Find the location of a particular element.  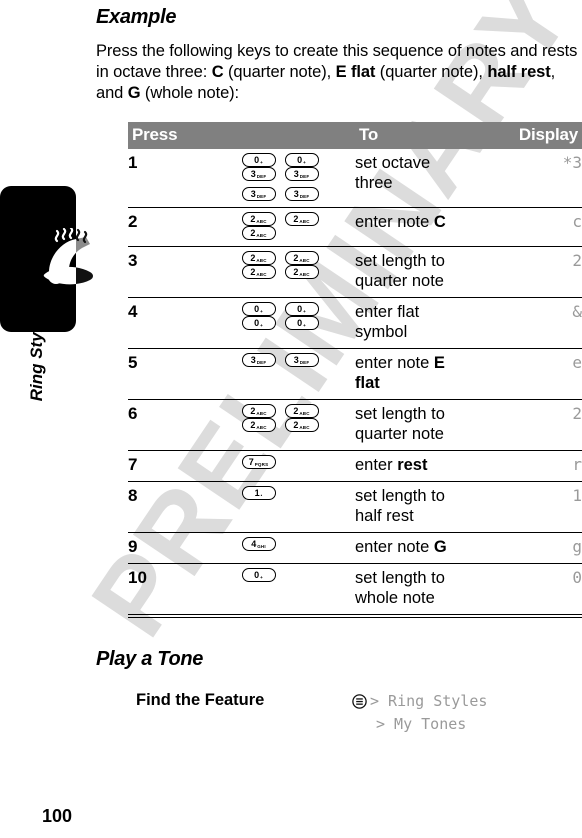

table-head: Press To Display is located at coordinates (355, 135).